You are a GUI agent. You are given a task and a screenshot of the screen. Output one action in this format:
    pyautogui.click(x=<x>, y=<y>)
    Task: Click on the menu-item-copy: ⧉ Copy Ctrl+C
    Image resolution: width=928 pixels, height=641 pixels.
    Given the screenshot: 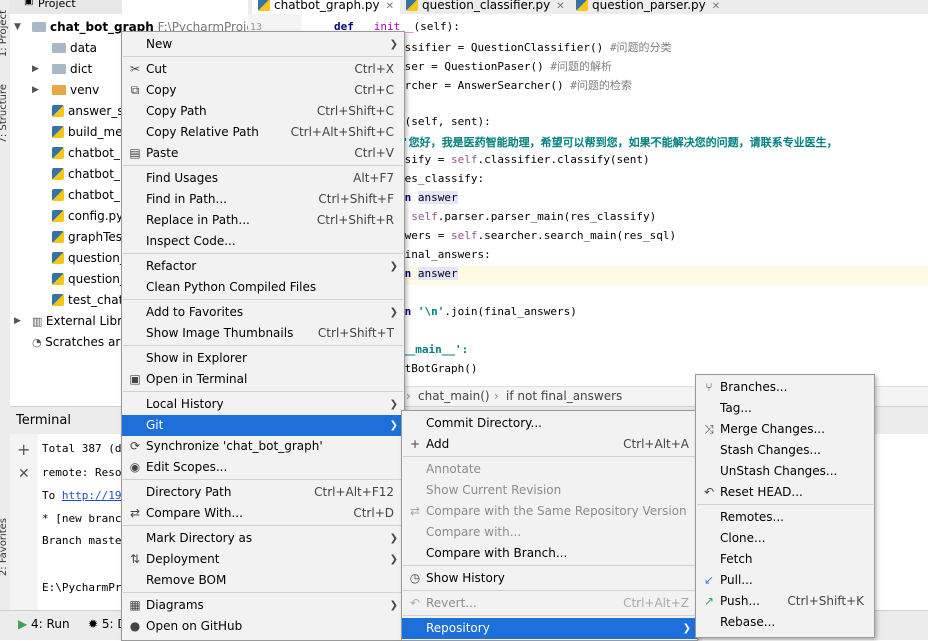 What is the action you would take?
    pyautogui.click(x=263, y=90)
    